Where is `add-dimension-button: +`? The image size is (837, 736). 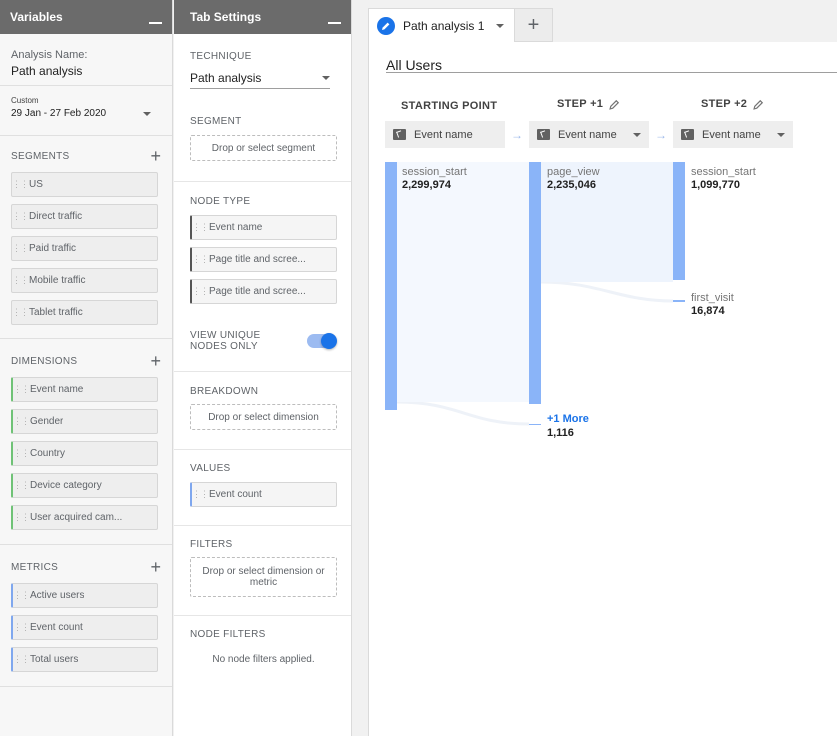 add-dimension-button: + is located at coordinates (155, 361).